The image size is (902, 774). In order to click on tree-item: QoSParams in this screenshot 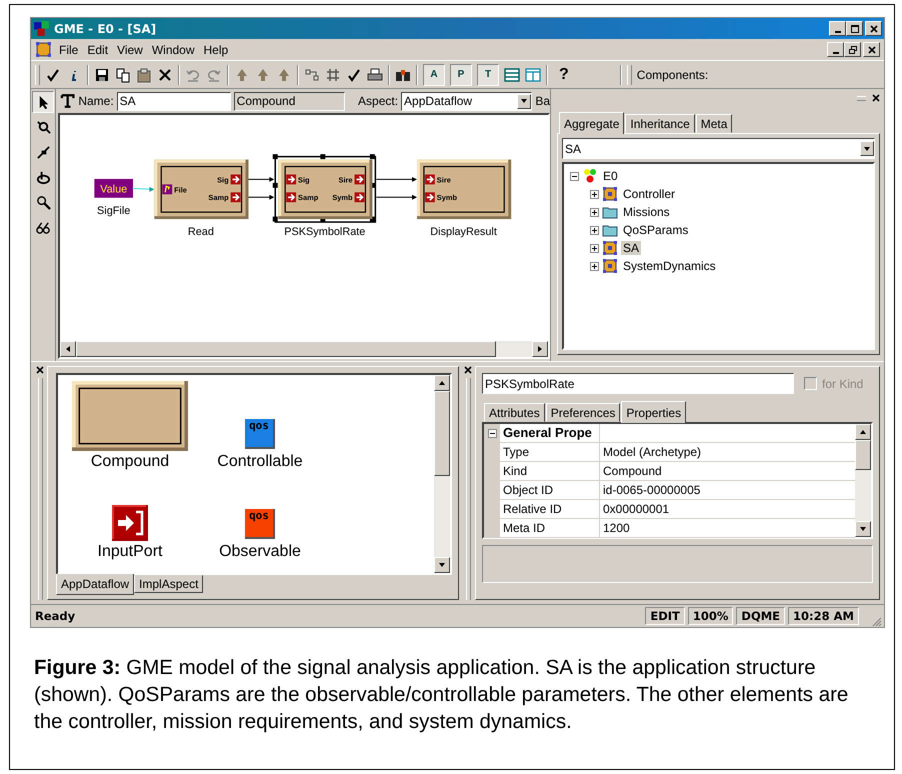, I will do `click(655, 230)`.